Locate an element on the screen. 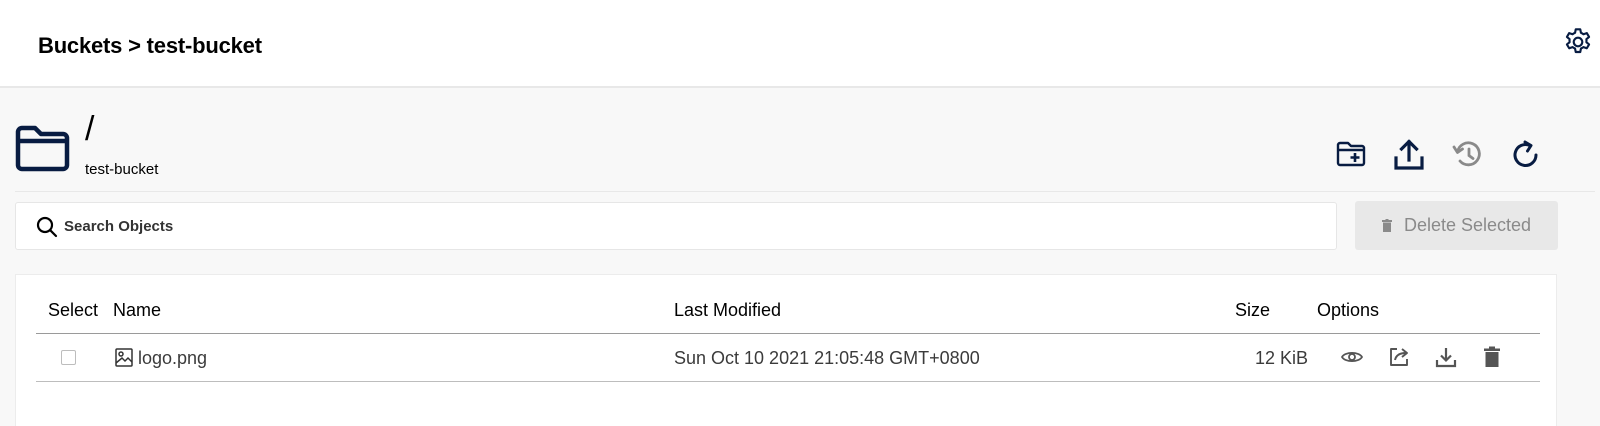  refresh-button is located at coordinates (1526, 155).